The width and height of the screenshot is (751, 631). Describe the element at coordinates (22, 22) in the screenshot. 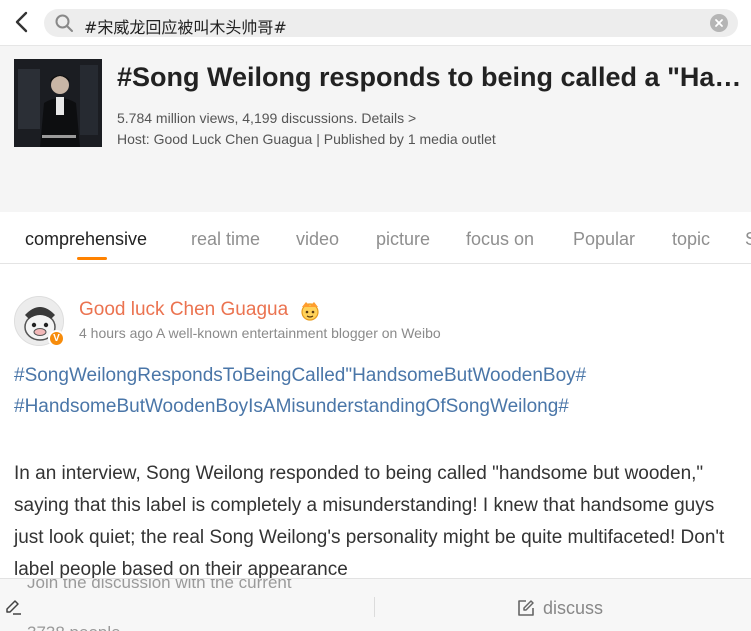

I see `back-arrow-icon` at that location.